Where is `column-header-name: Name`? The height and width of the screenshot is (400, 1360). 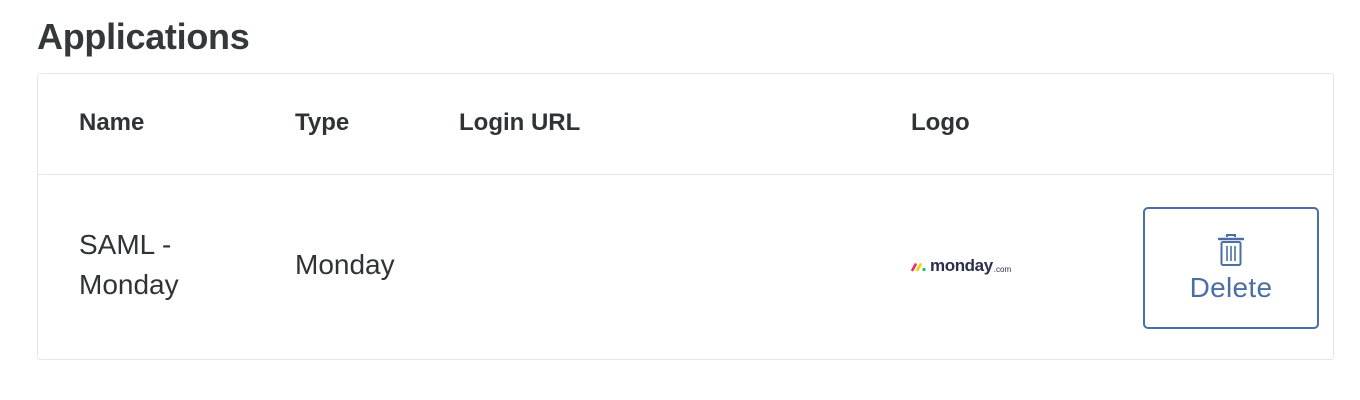
column-header-name: Name is located at coordinates (112, 122).